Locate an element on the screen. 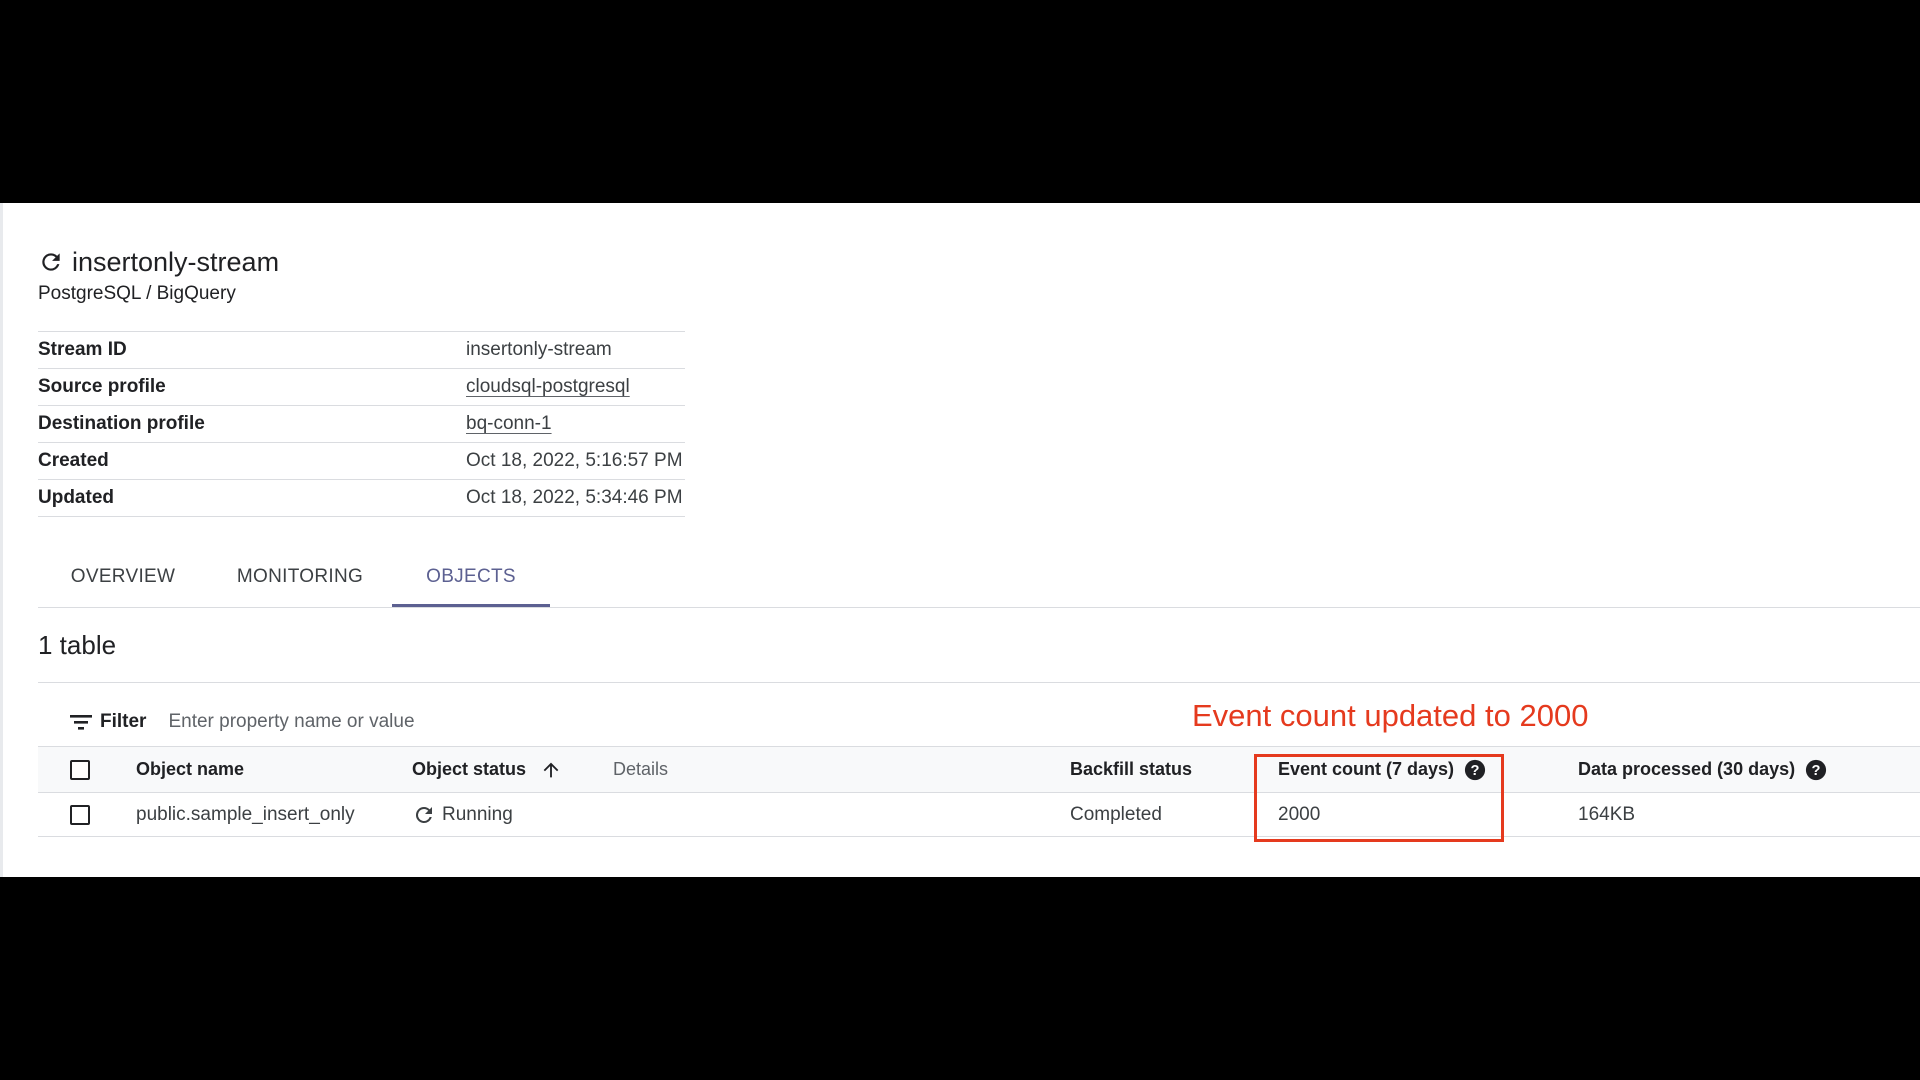 This screenshot has height=1080, width=1920. select-all-checkbox is located at coordinates (80, 769).